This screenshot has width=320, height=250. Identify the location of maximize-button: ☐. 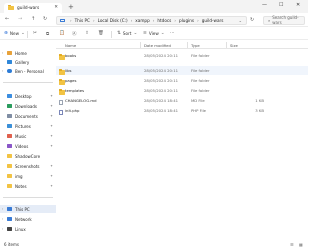
(281, 5).